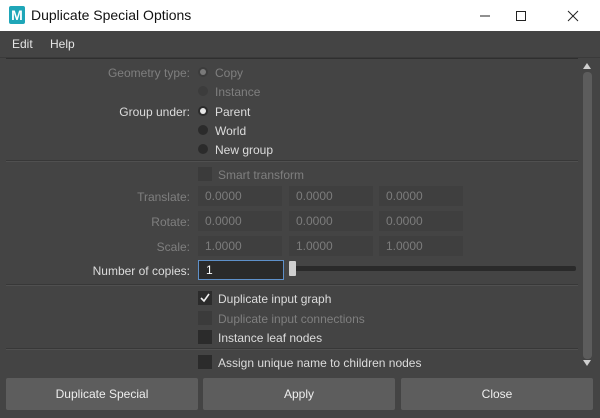 Image resolution: width=600 pixels, height=418 pixels. Describe the element at coordinates (163, 197) in the screenshot. I see `translate-label: Translate:` at that location.